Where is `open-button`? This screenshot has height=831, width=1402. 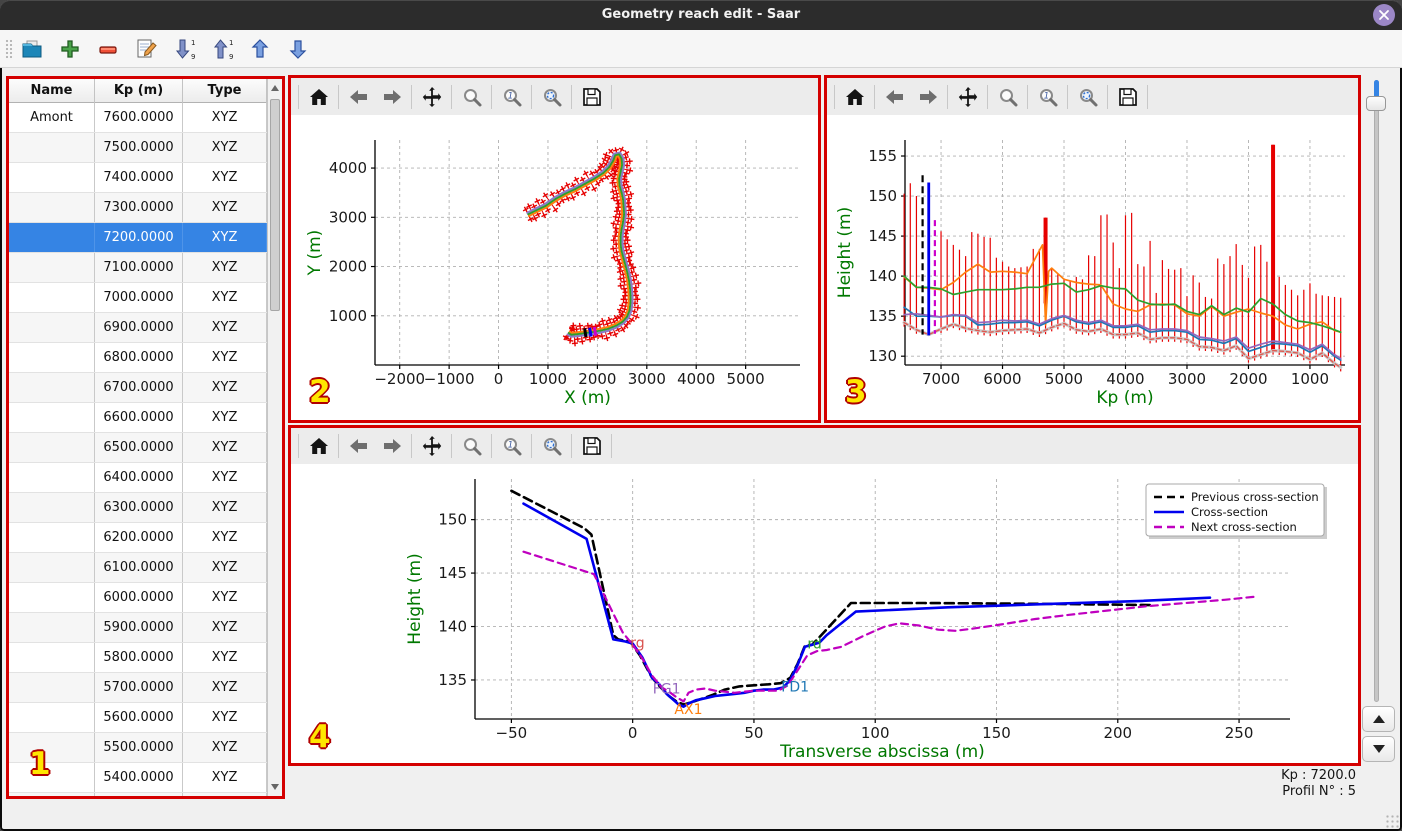
open-button is located at coordinates (32, 49).